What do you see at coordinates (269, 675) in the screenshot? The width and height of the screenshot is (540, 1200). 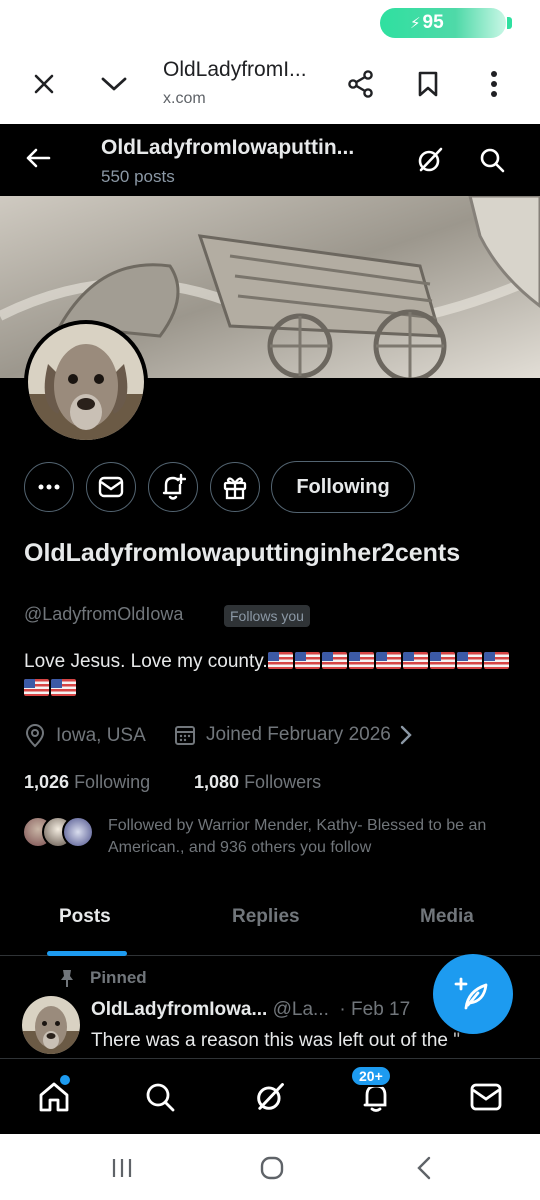 I see `profile-bio: Love Jesus. Love my county.` at bounding box center [269, 675].